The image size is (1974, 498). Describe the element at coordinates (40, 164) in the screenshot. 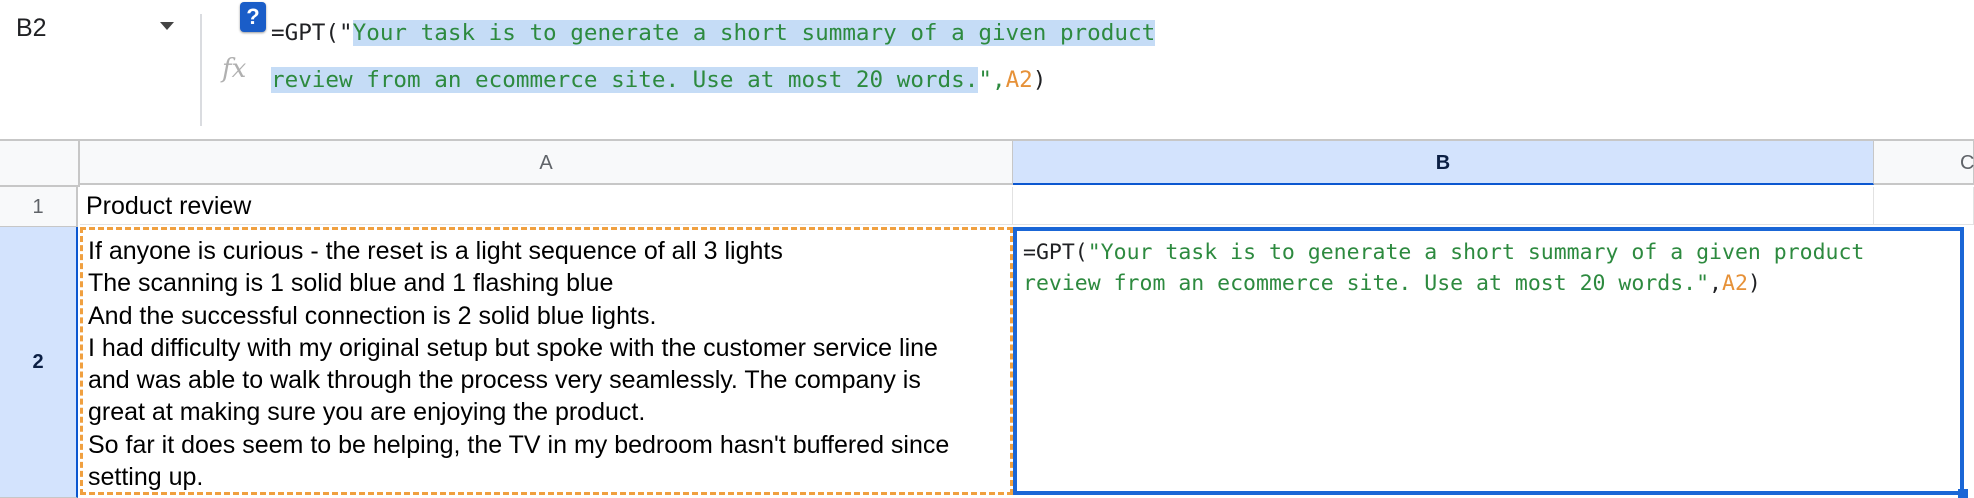

I see `select-all-corner` at that location.